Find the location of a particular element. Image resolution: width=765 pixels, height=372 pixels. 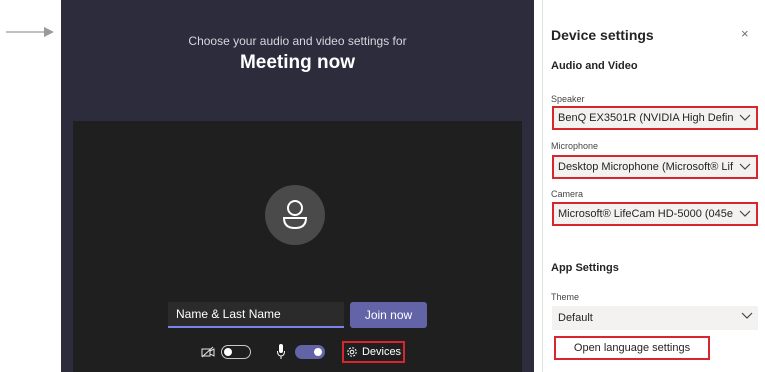

name-input is located at coordinates (256, 315).